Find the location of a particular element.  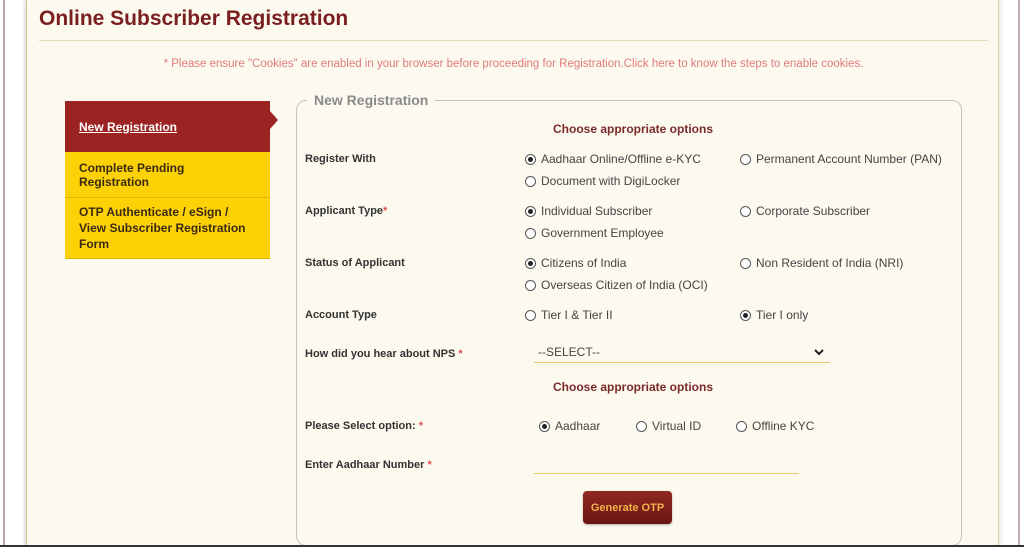

radio-tier-1-and-2: Tier I & Tier II is located at coordinates (569, 315).